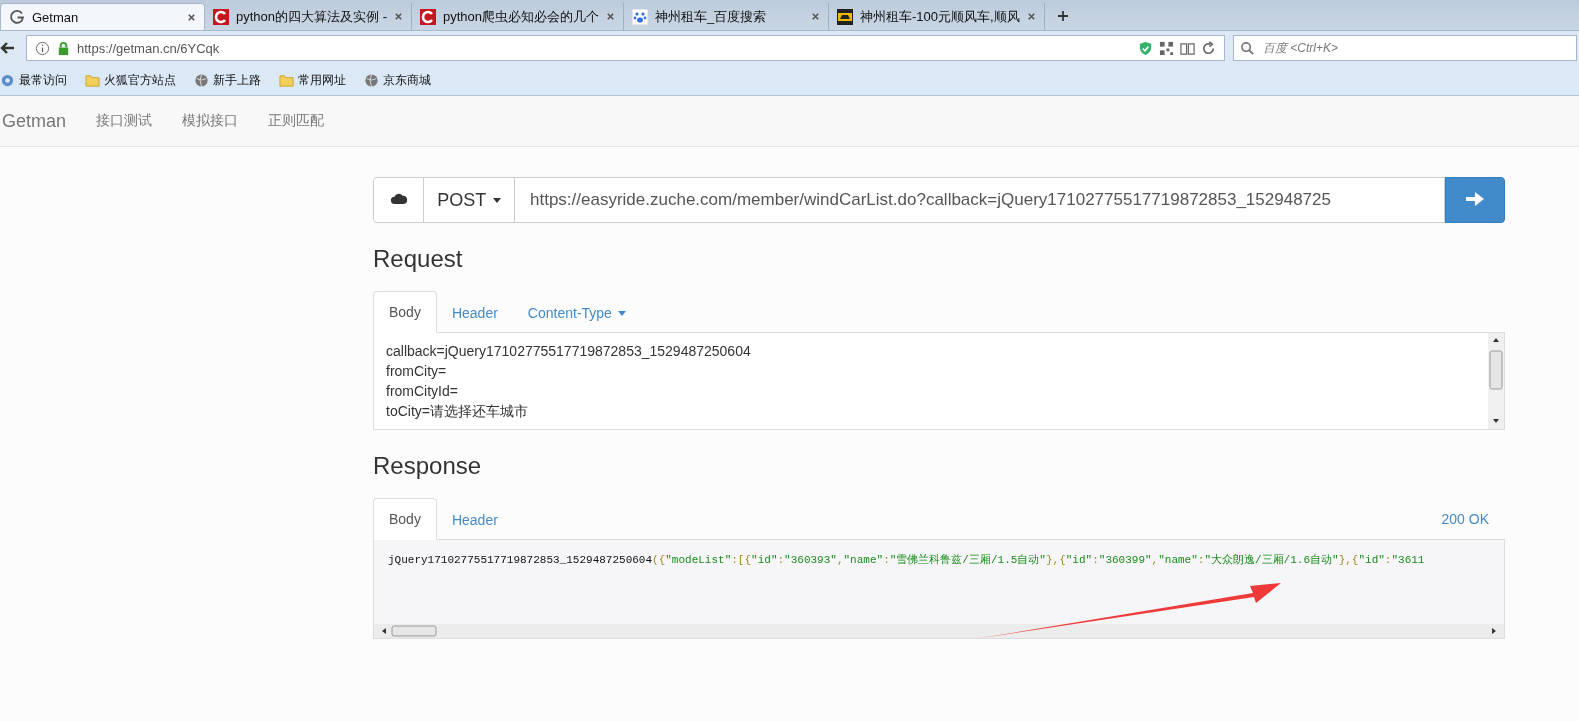 This screenshot has height=721, width=1579. Describe the element at coordinates (625, 48) in the screenshot. I see `address-bar: https://getman.cn/6YCqk` at that location.